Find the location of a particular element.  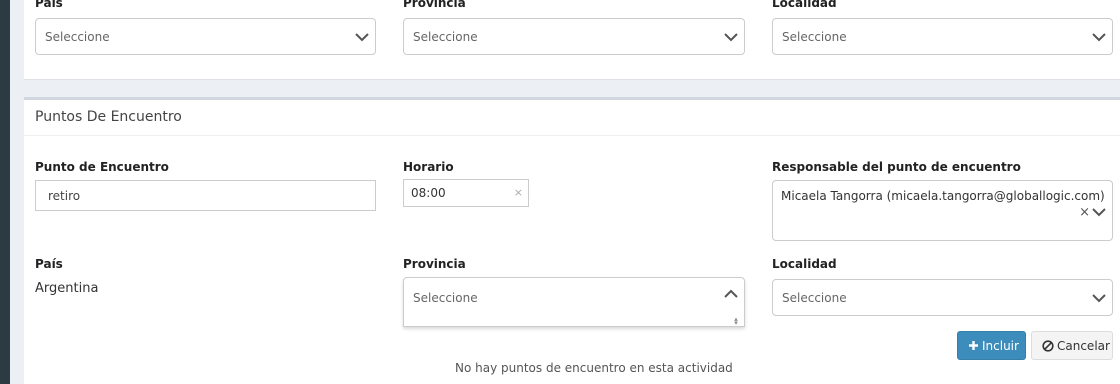

cancel-button-label: Cancelar is located at coordinates (1083, 346).